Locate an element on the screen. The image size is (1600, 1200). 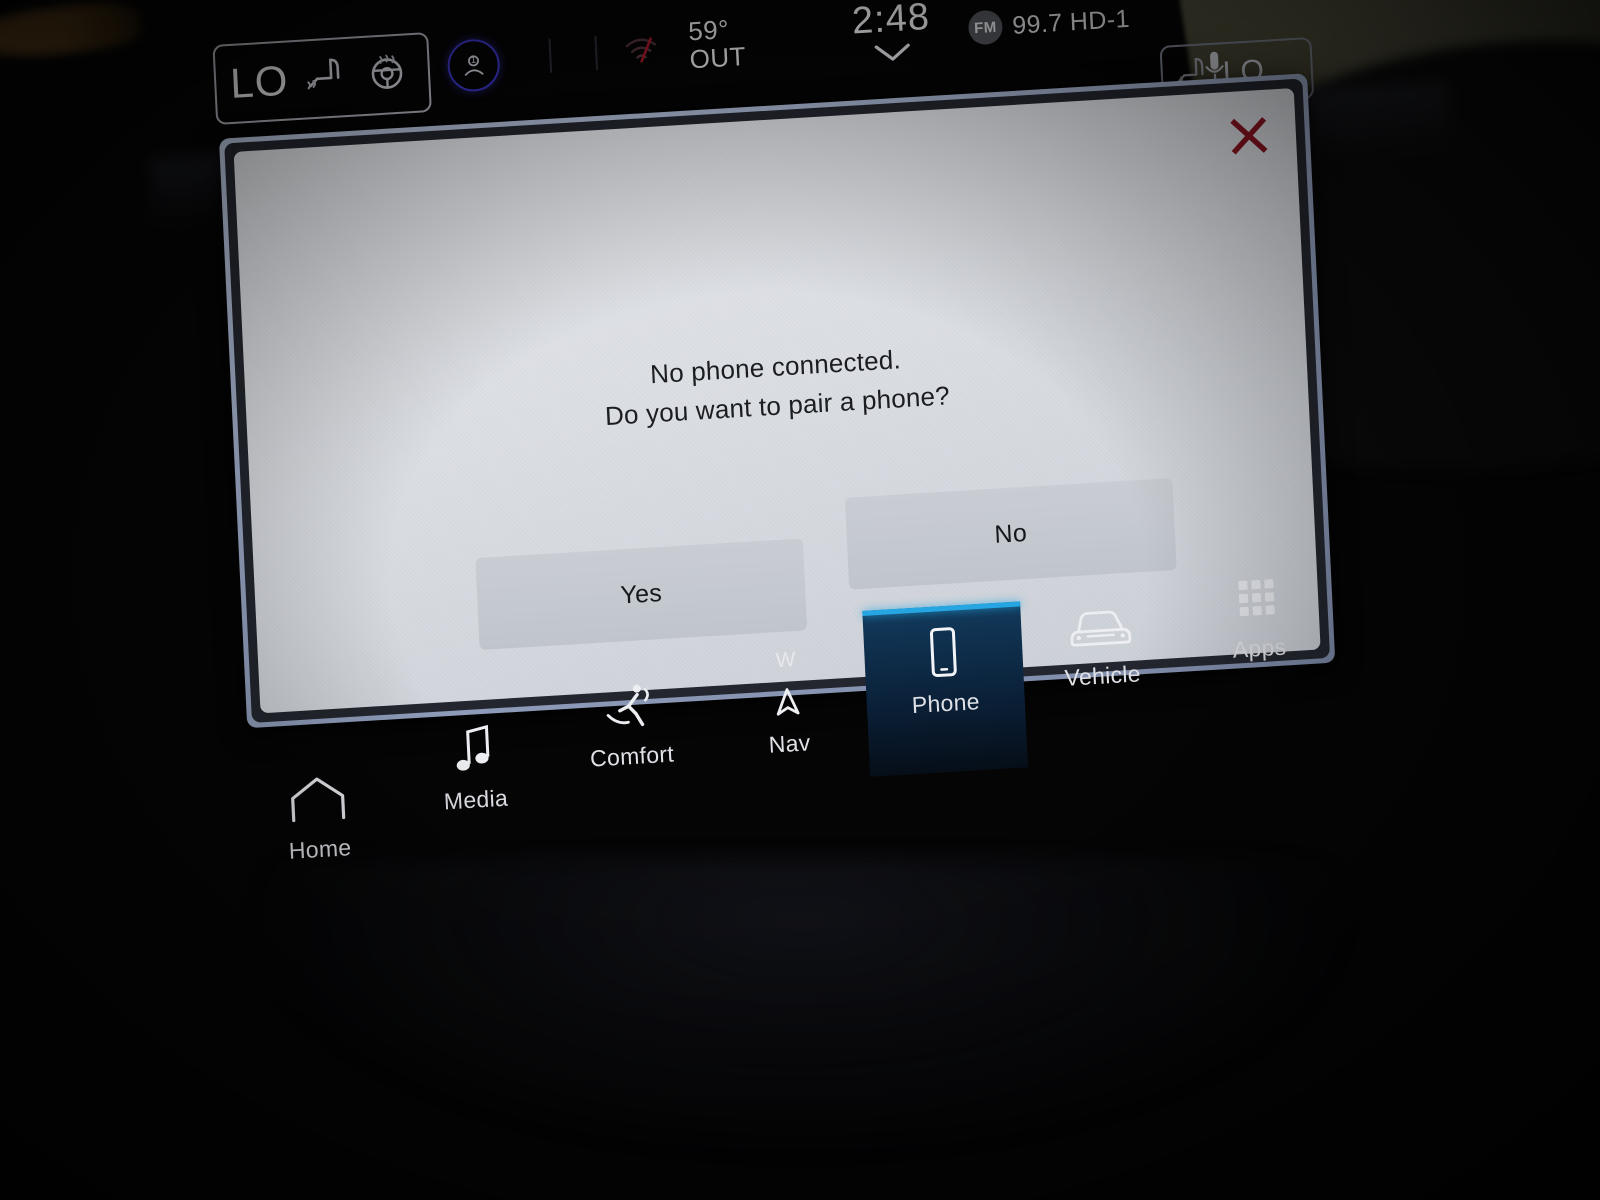
nav-item-nav: W Nav is located at coordinates (787, 702).